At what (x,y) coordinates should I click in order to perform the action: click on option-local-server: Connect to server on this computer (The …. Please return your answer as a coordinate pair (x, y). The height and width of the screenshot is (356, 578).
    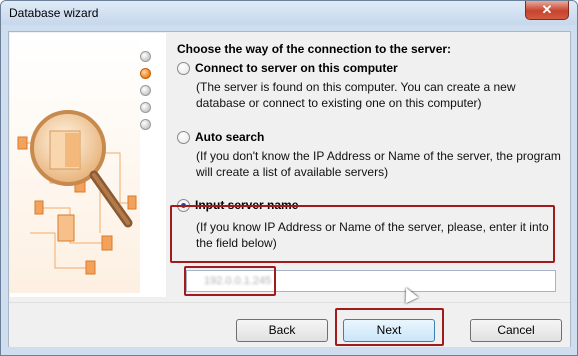
    Looking at the image, I should click on (372, 85).